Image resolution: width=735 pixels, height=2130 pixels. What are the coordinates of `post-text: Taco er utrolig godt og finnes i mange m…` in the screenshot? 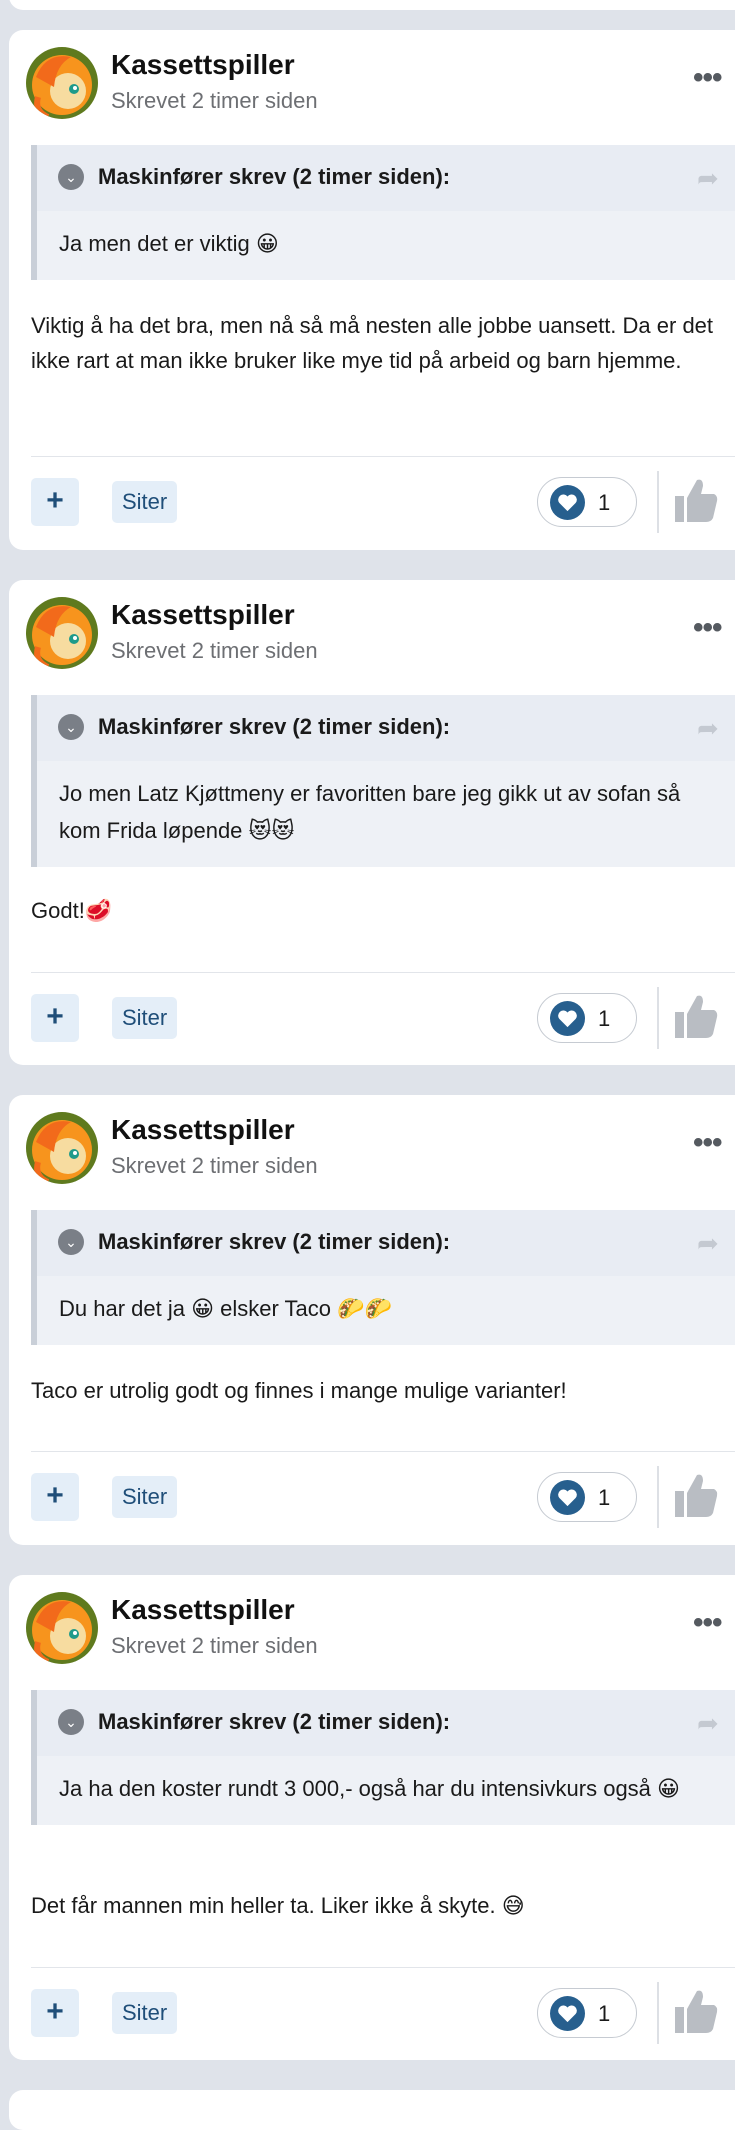 It's located at (299, 1390).